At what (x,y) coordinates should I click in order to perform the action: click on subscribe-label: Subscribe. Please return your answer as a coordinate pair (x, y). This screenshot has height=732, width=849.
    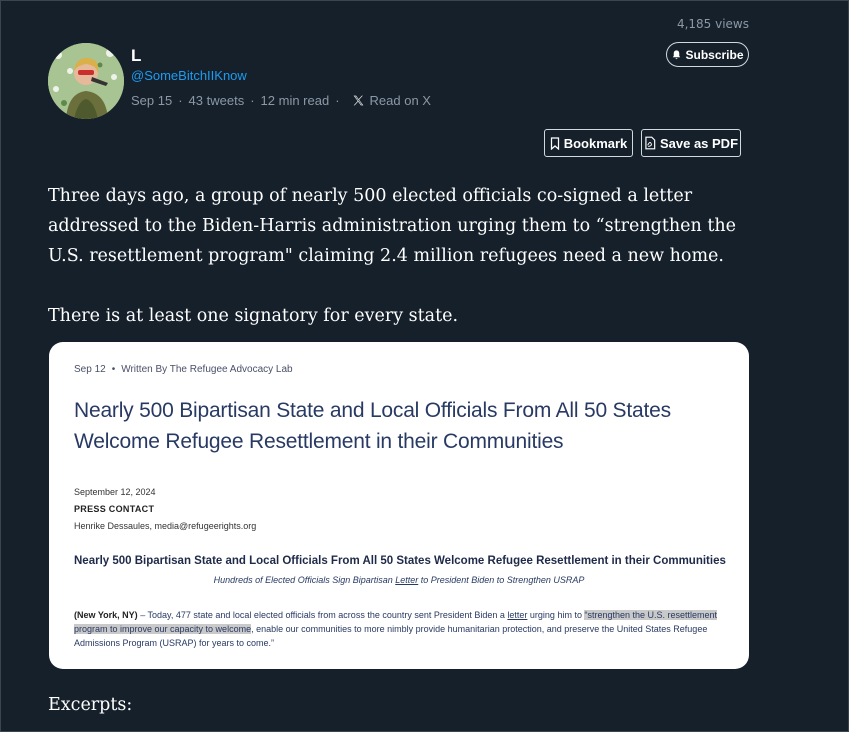
    Looking at the image, I should click on (714, 54).